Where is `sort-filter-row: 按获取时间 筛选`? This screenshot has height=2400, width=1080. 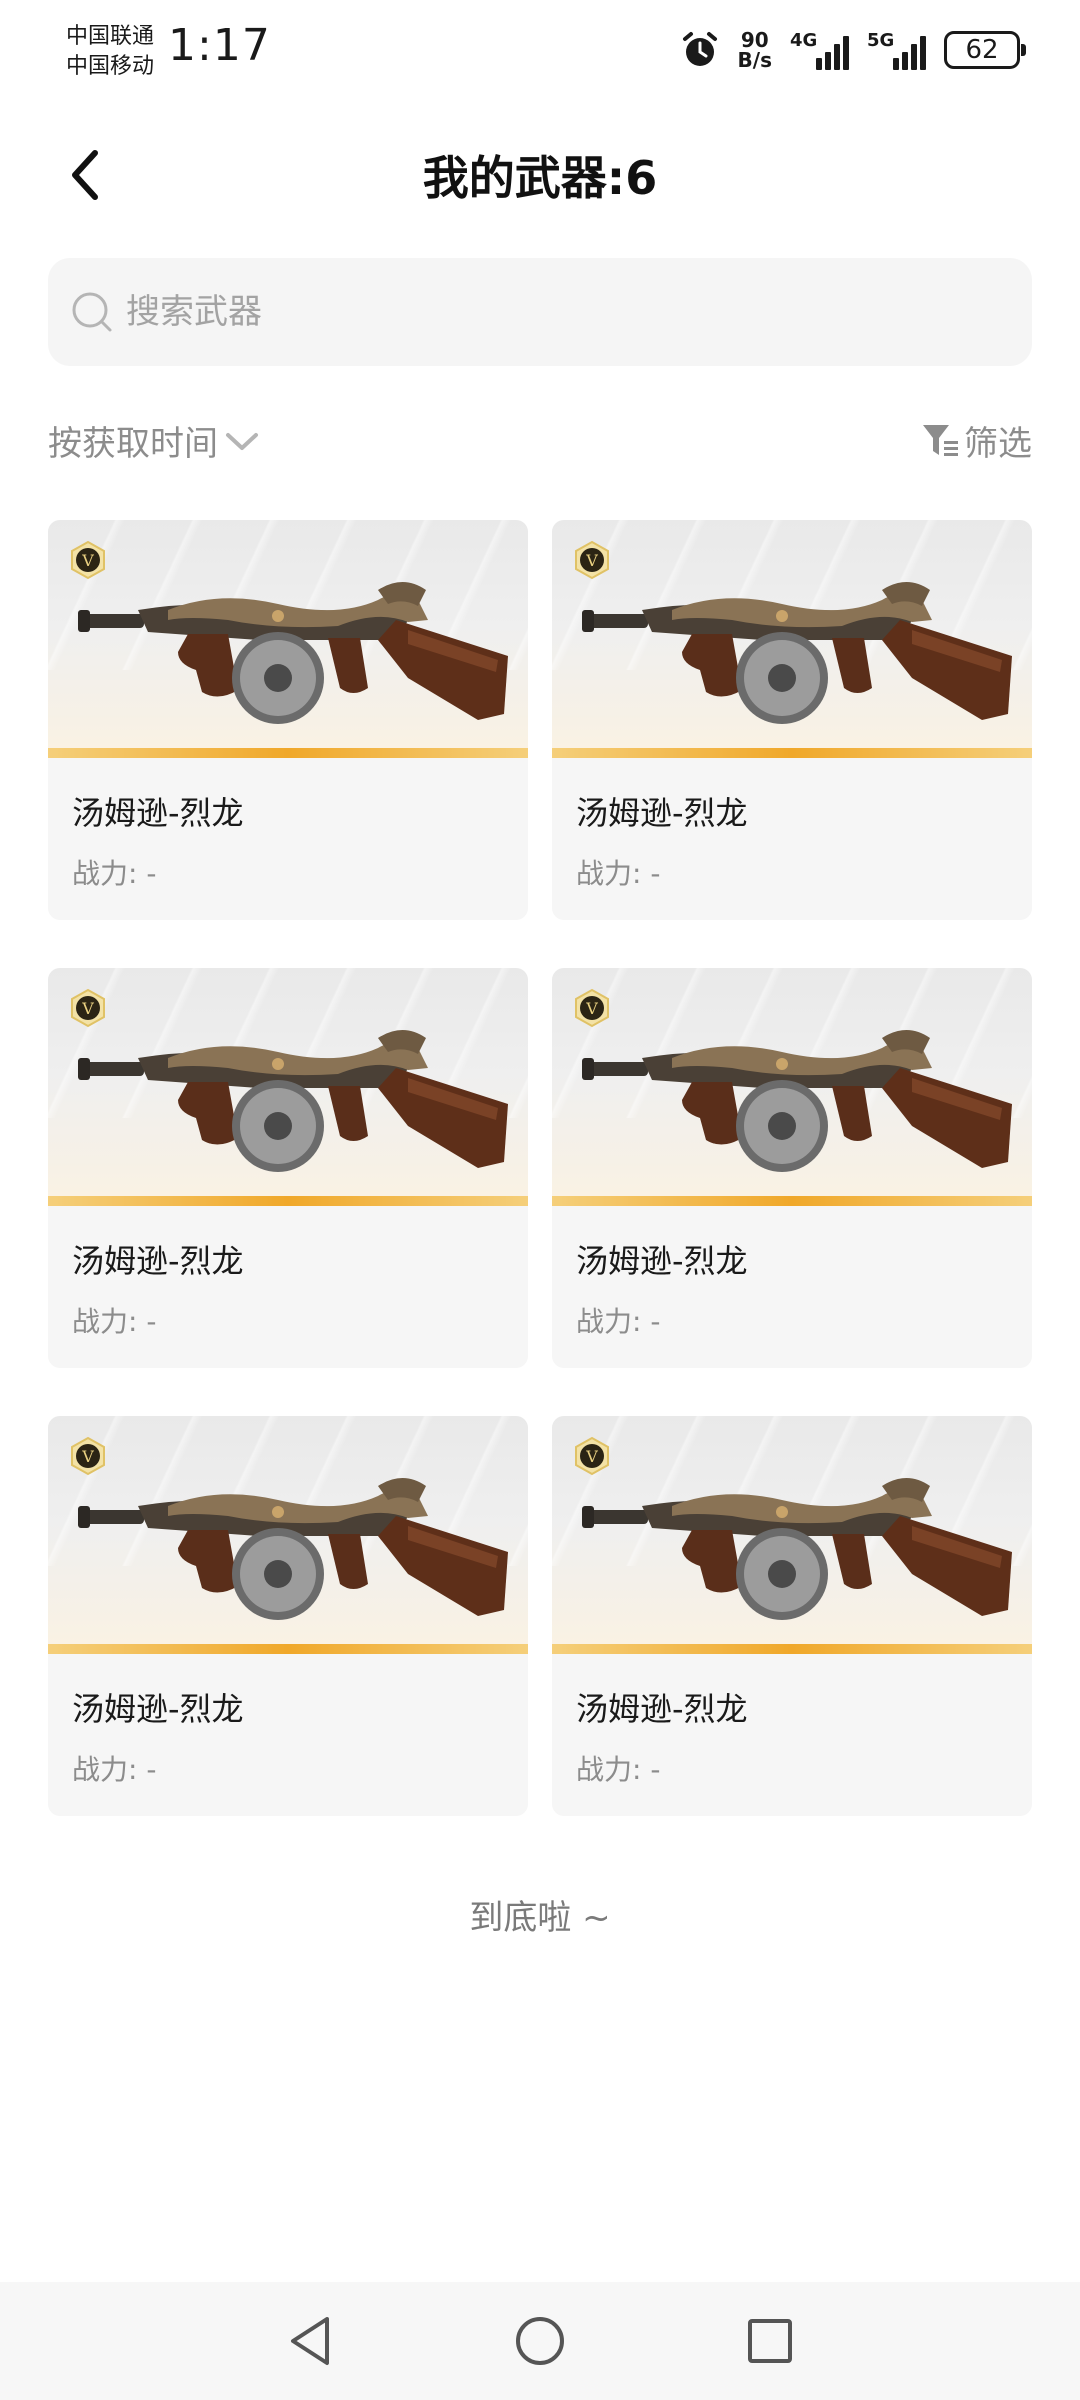 sort-filter-row: 按获取时间 筛选 is located at coordinates (540, 440).